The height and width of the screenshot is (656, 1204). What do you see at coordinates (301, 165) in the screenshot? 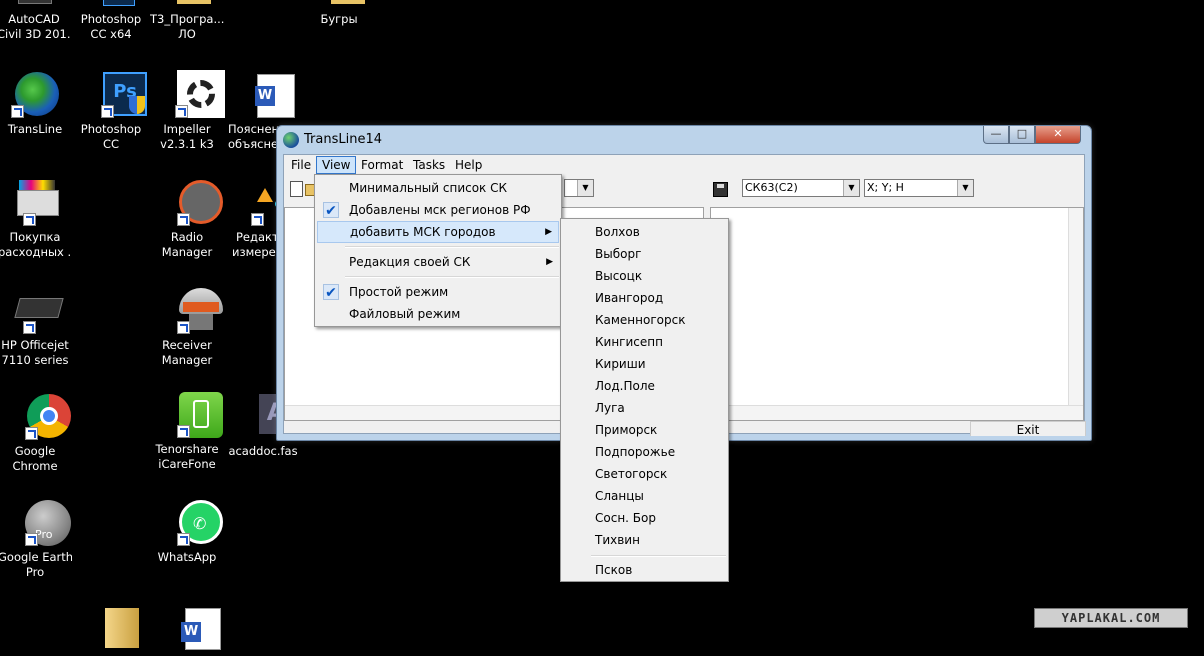
I see `menu-file: File` at bounding box center [301, 165].